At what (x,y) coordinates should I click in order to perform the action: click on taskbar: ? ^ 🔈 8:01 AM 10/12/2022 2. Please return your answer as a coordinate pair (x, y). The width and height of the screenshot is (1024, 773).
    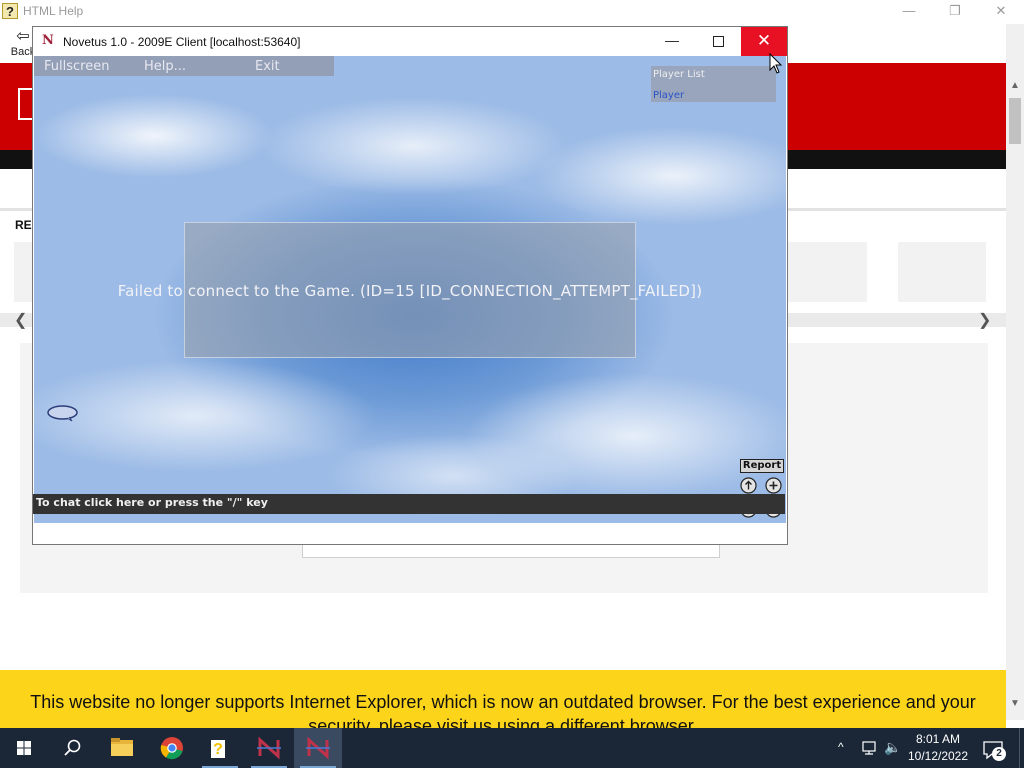
    Looking at the image, I should click on (512, 748).